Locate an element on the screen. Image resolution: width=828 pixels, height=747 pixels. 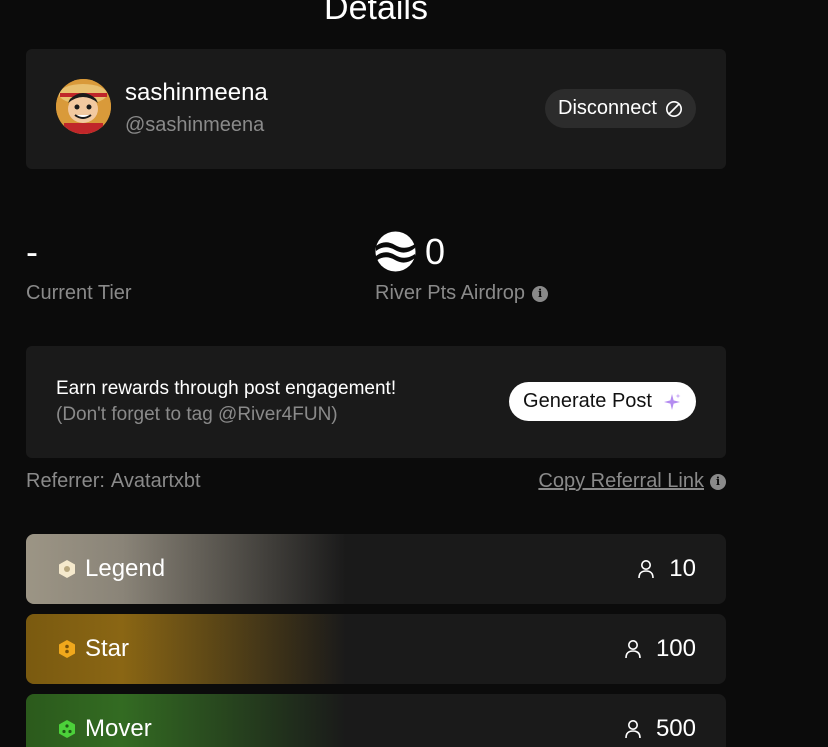
disconnect-button: Disconnect is located at coordinates (620, 108).